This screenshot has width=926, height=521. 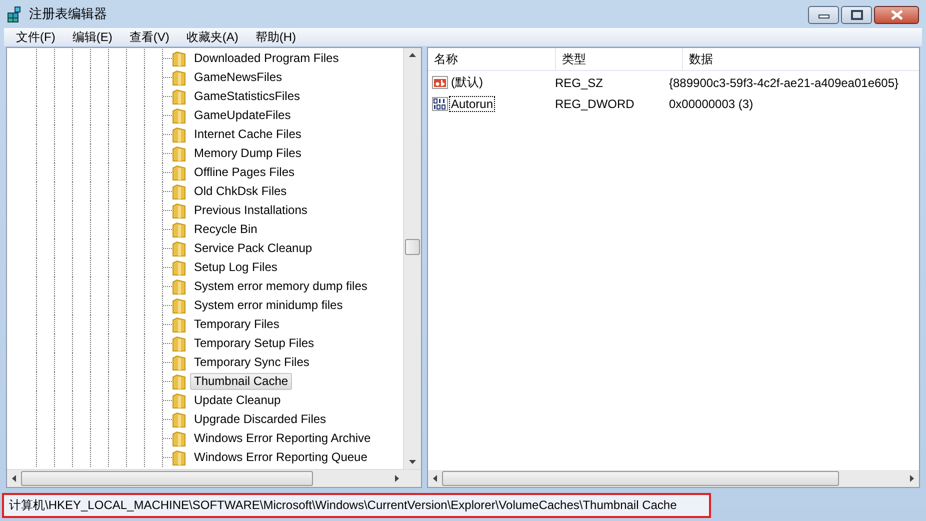 I want to click on registry-path: 计算机\HKEY_LOCAL_MACHINE\SOFTWARE\Microsoft\Windows\CurrentVersion\Explorer\VolumeCaches\Thumbnail Cache, so click(x=343, y=505).